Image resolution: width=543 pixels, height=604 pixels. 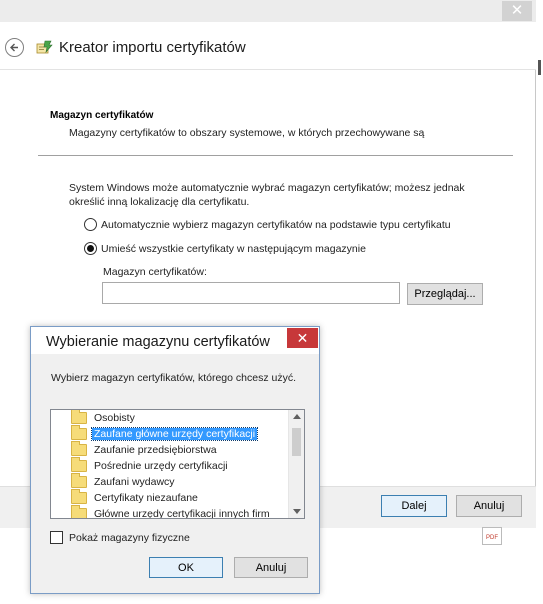 What do you see at coordinates (251, 293) in the screenshot?
I see `store-input` at bounding box center [251, 293].